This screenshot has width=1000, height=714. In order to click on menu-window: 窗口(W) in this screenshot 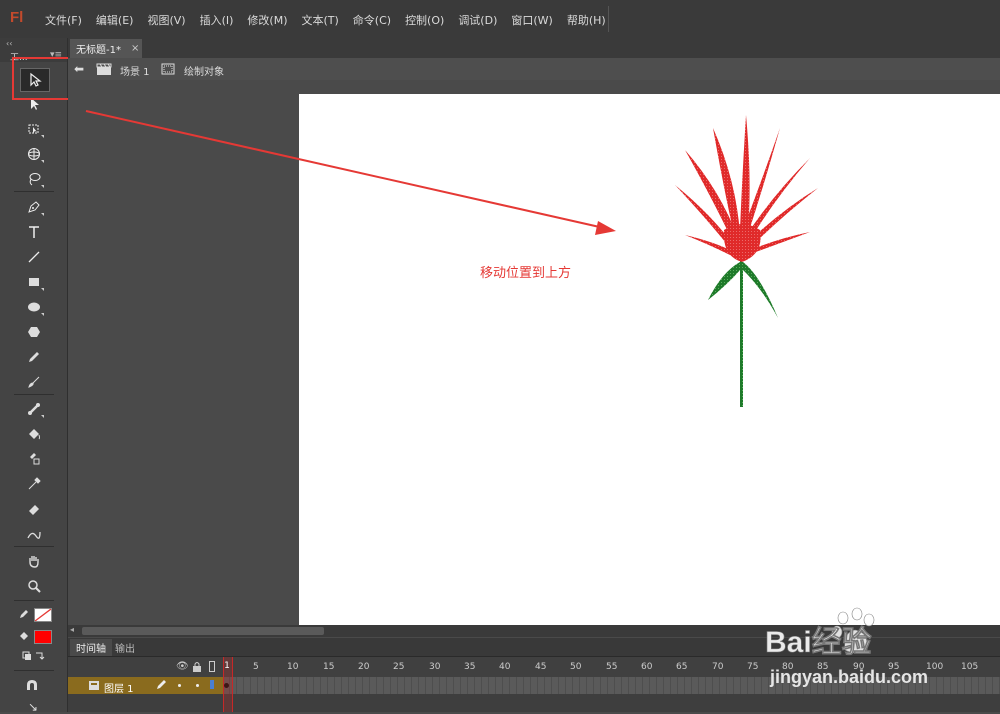, I will do `click(531, 20)`.